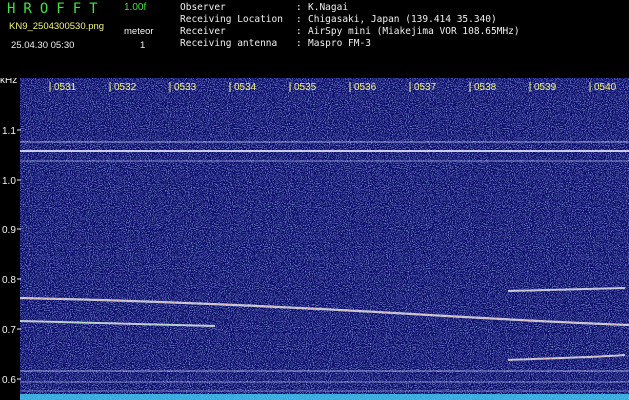 The image size is (629, 400). What do you see at coordinates (324, 397) in the screenshot?
I see `intensity-strip` at bounding box center [324, 397].